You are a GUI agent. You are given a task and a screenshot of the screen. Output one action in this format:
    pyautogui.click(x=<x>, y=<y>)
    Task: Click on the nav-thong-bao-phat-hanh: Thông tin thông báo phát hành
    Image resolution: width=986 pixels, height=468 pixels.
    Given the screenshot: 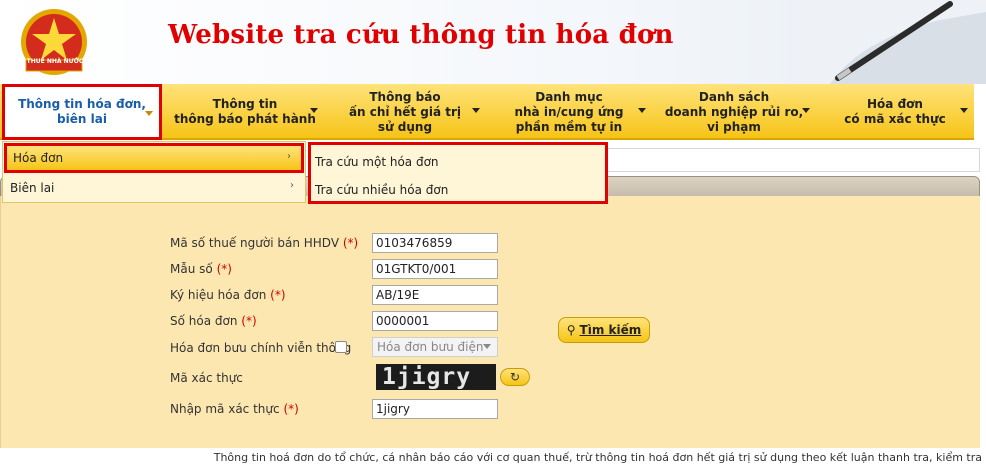 What is the action you would take?
    pyautogui.click(x=245, y=112)
    